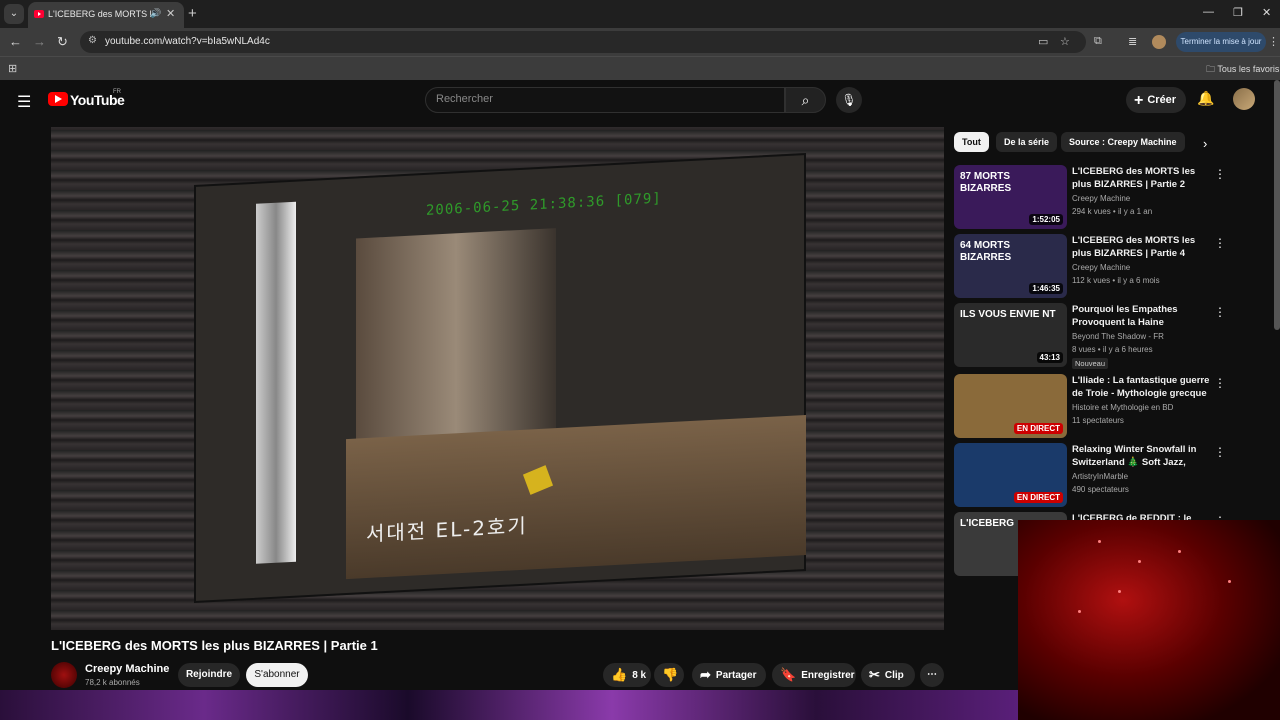 The height and width of the screenshot is (720, 1280). What do you see at coordinates (1043, 41) in the screenshot?
I see `cast-icon: ▭` at bounding box center [1043, 41].